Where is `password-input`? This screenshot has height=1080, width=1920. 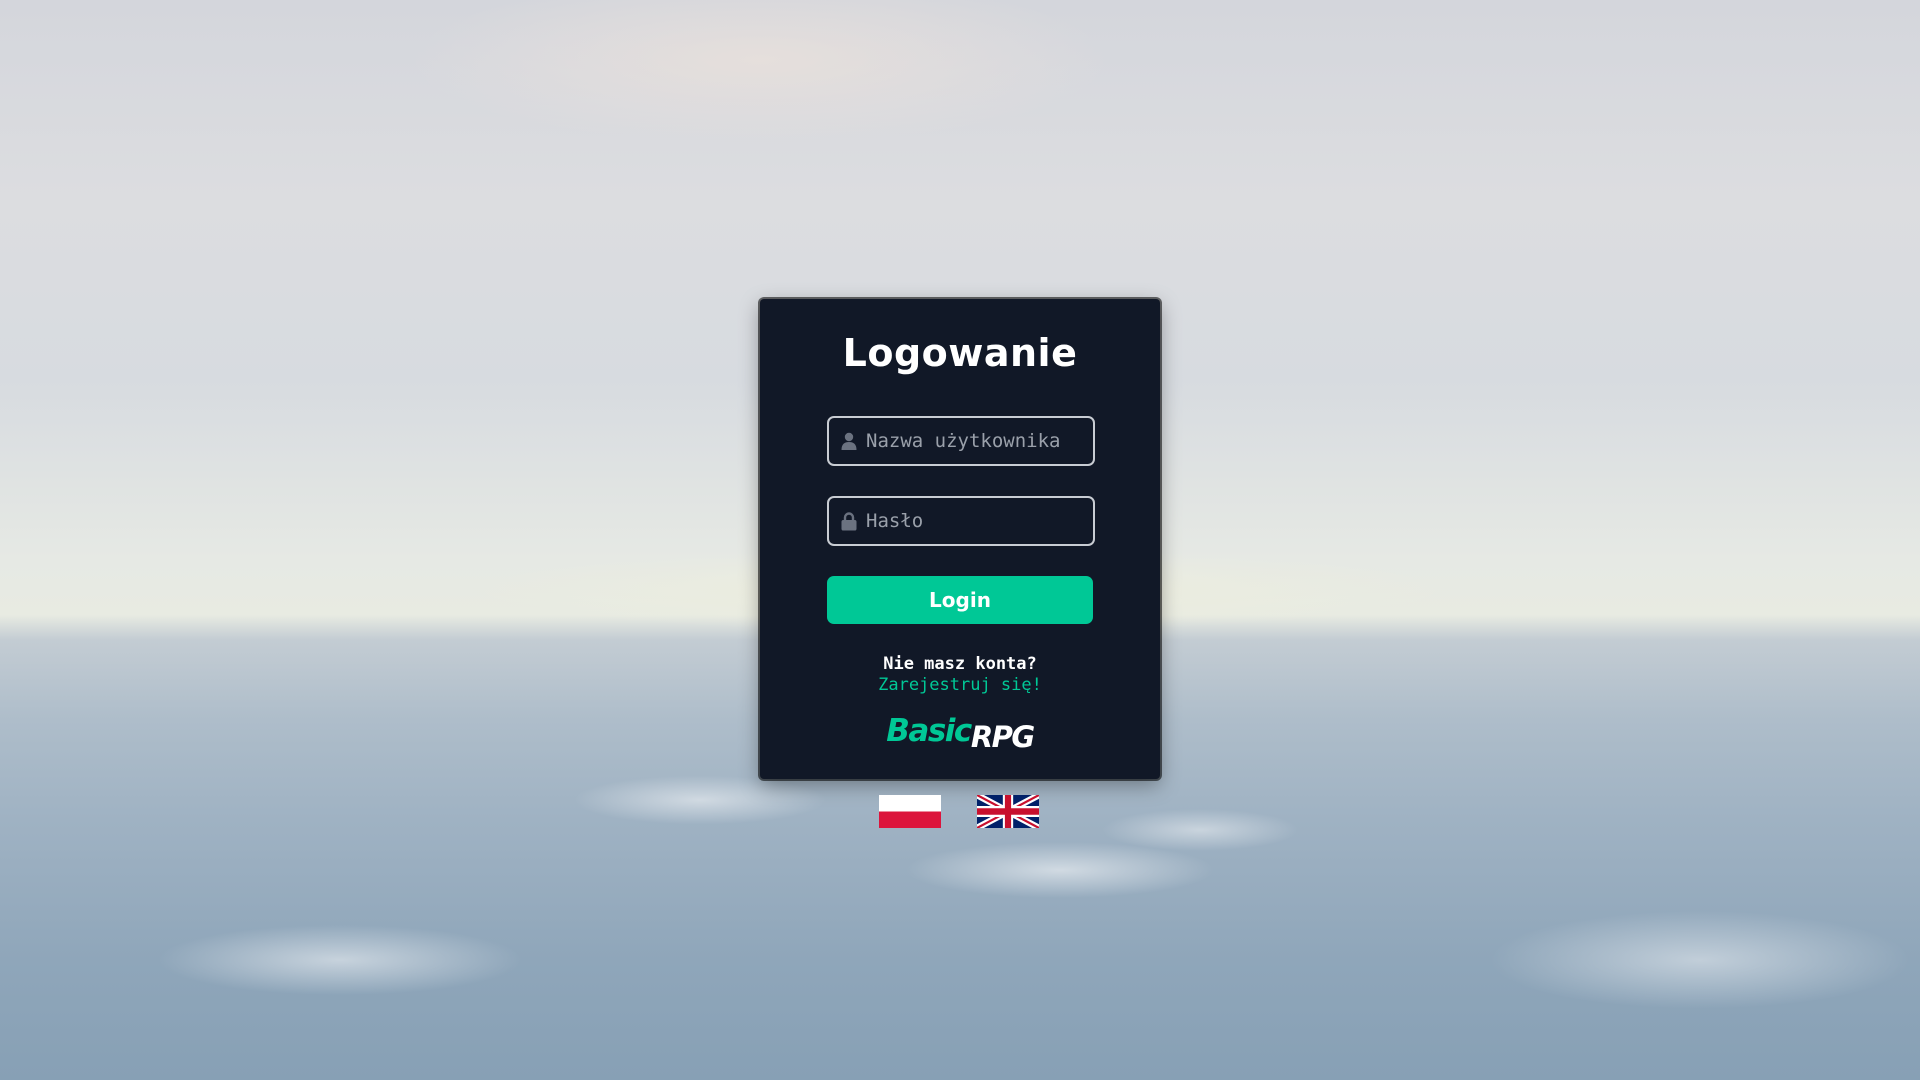 password-input is located at coordinates (979, 521).